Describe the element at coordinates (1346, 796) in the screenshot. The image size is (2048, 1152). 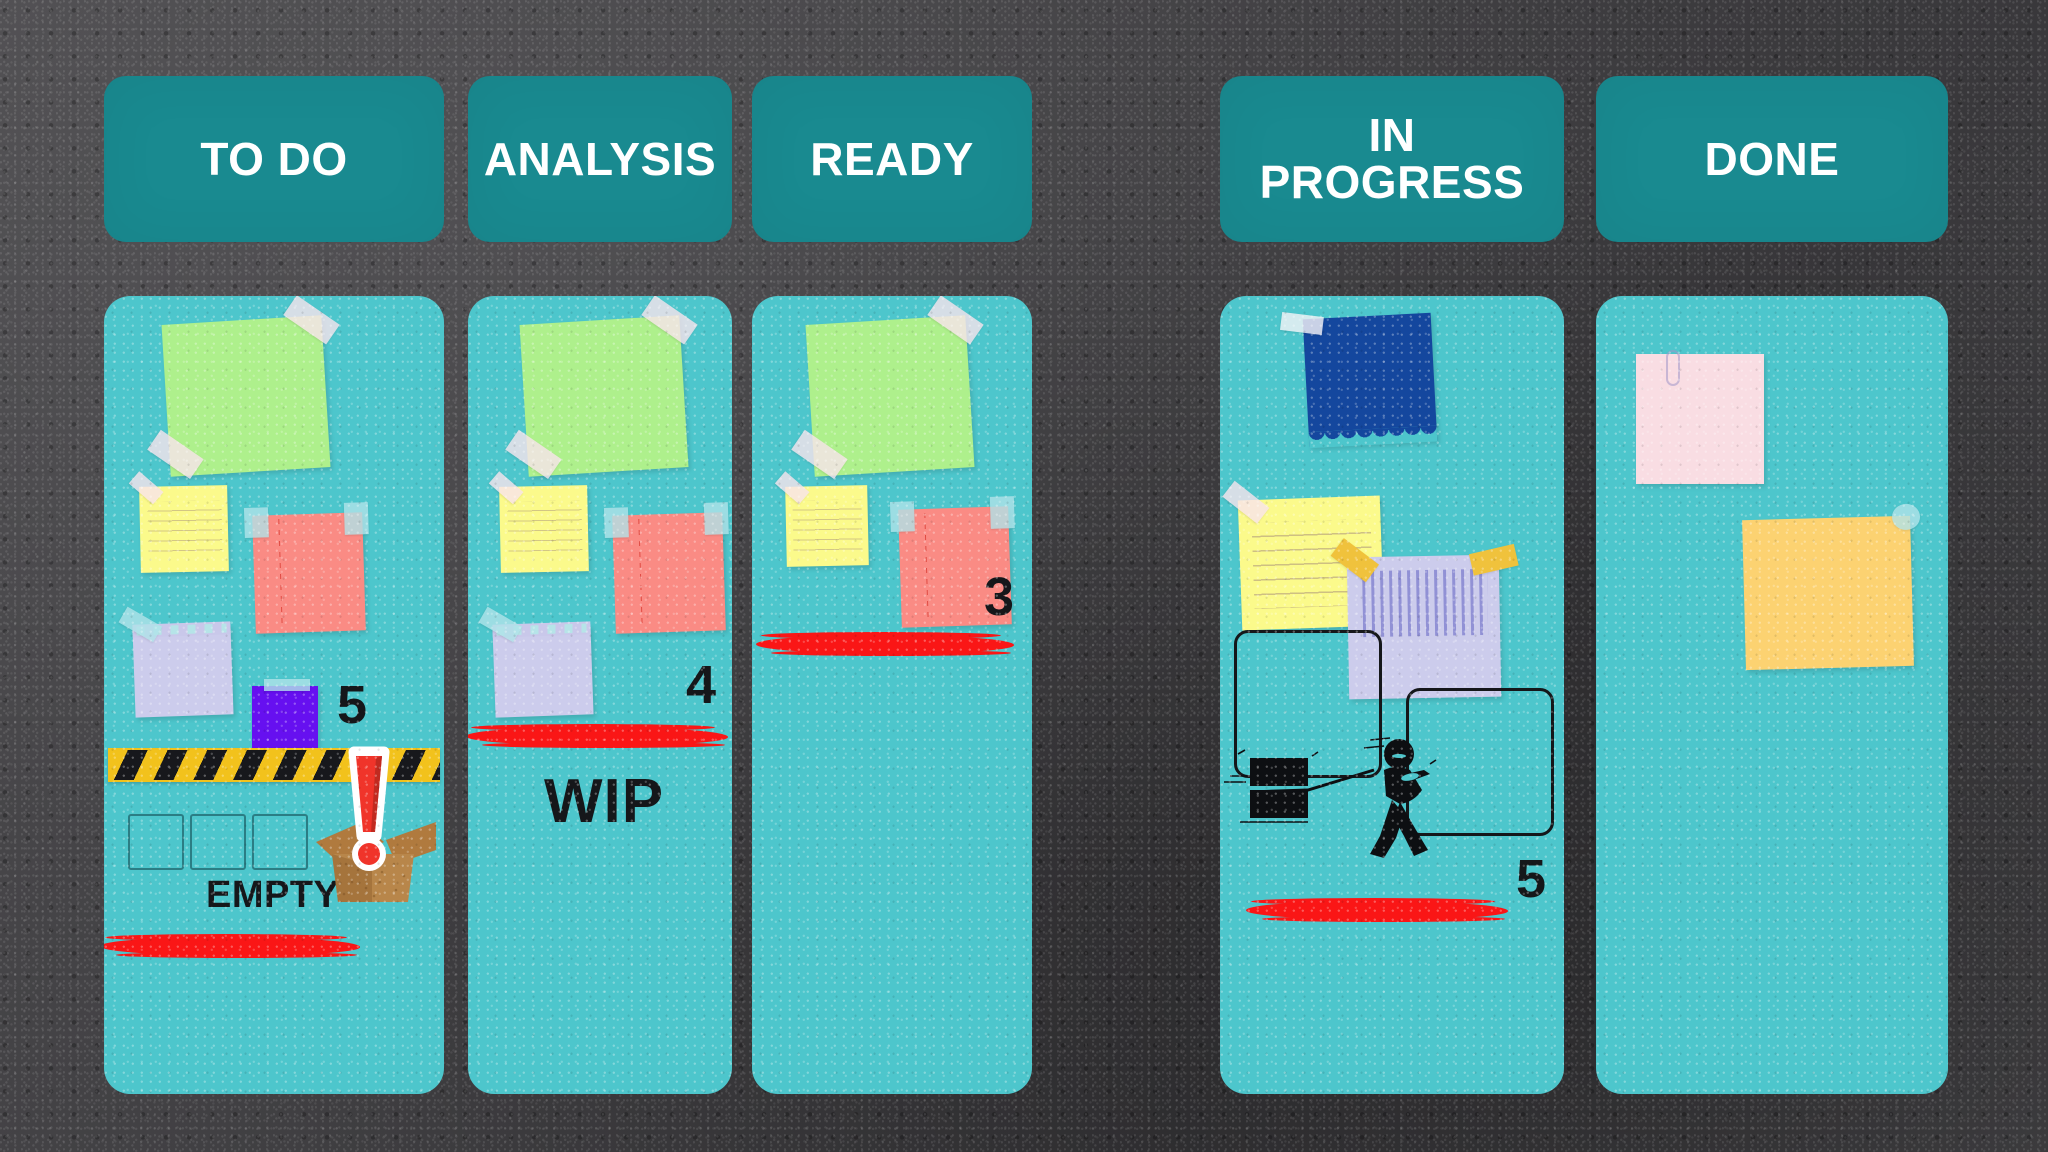
I see `worker-pulling-crate` at that location.